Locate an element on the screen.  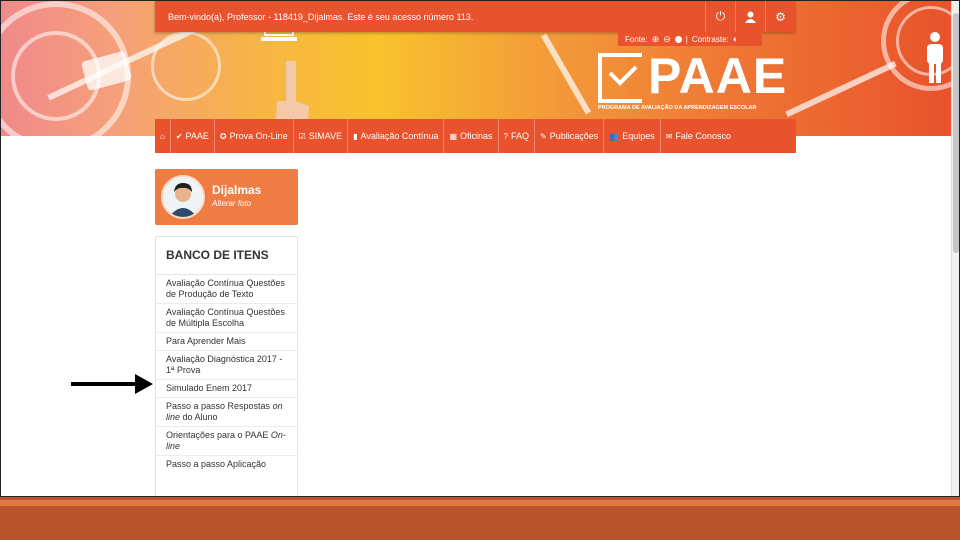
check-icon: ✔ is located at coordinates (179, 136).